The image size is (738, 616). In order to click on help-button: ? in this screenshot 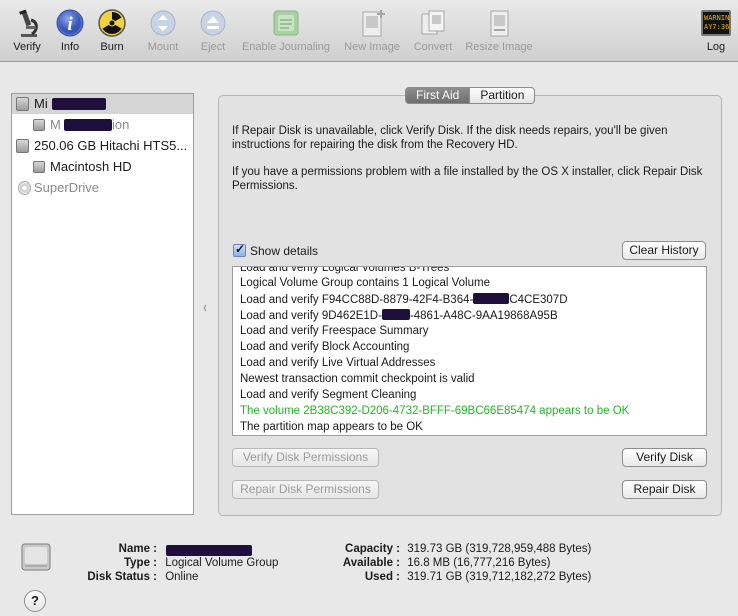, I will do `click(35, 601)`.